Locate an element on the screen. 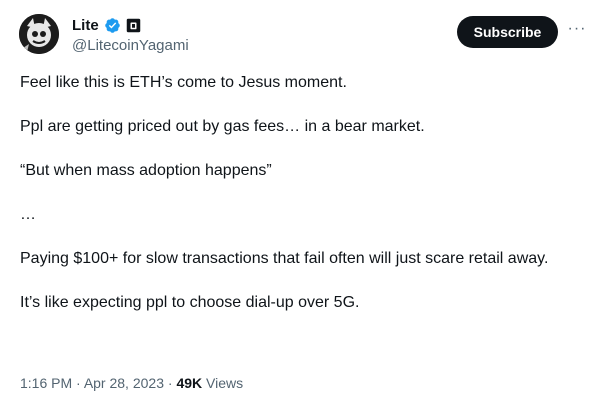 The height and width of the screenshot is (412, 601). author-display-name: Lite is located at coordinates (85, 25).